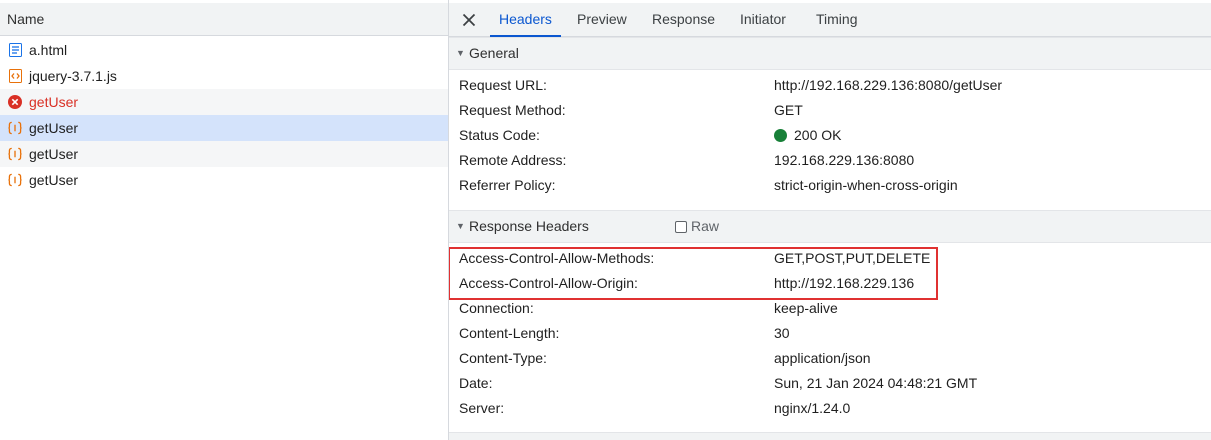 The height and width of the screenshot is (440, 1211). Describe the element at coordinates (683, 19) in the screenshot. I see `tab-response: Response` at that location.